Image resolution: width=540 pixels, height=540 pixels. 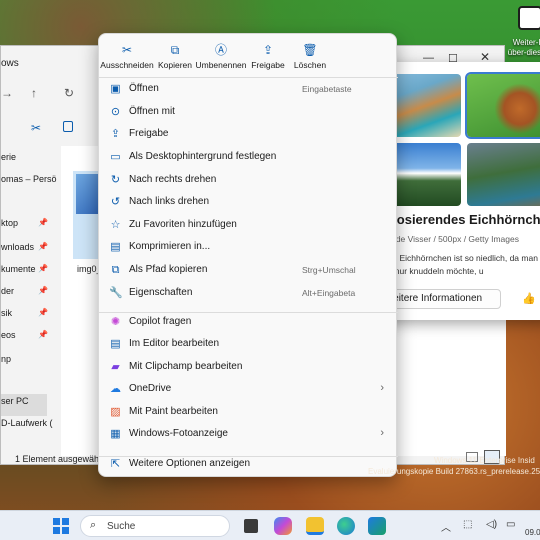 What do you see at coordinates (283, 526) in the screenshot?
I see `copilot-app-icon` at bounding box center [283, 526].